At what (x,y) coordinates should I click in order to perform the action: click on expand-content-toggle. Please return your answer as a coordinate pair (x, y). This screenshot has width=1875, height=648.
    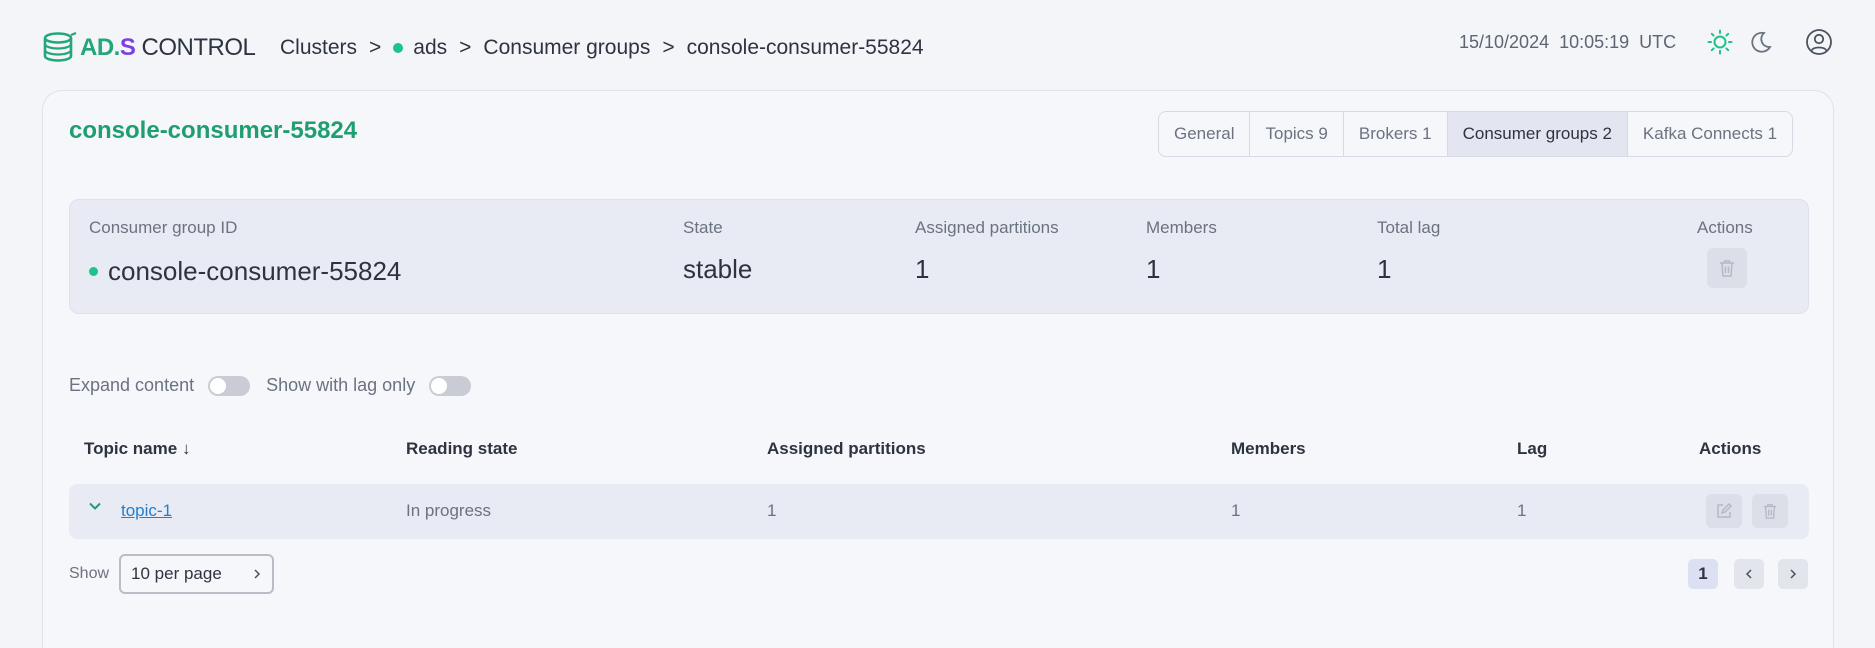
    Looking at the image, I should click on (229, 385).